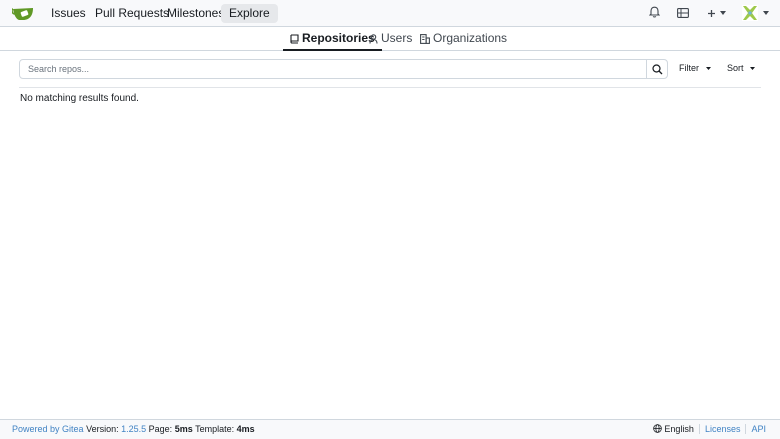 This screenshot has width=780, height=439. Describe the element at coordinates (683, 13) in the screenshot. I see `server-icon` at that location.